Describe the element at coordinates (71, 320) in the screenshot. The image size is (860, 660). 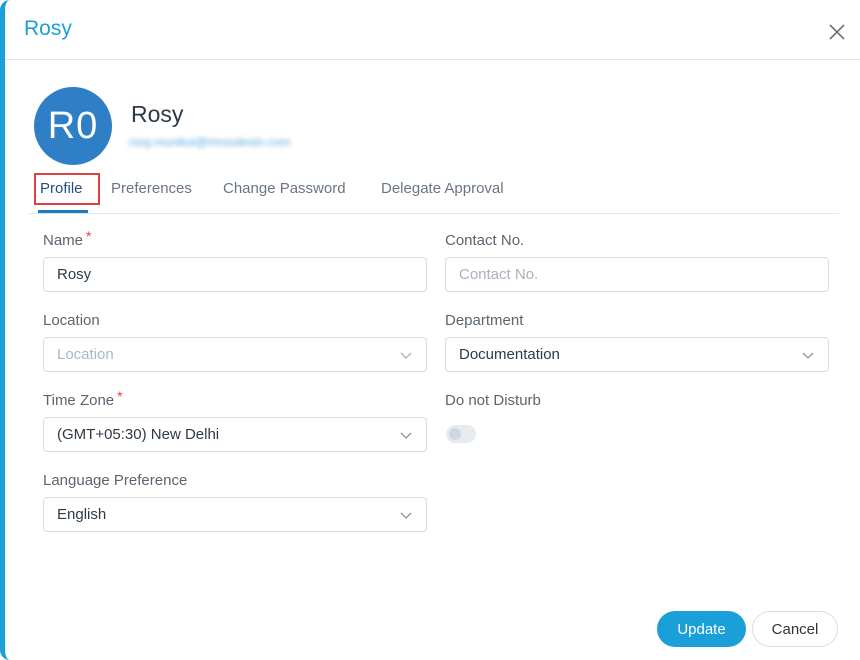
I see `location-label: Location` at that location.